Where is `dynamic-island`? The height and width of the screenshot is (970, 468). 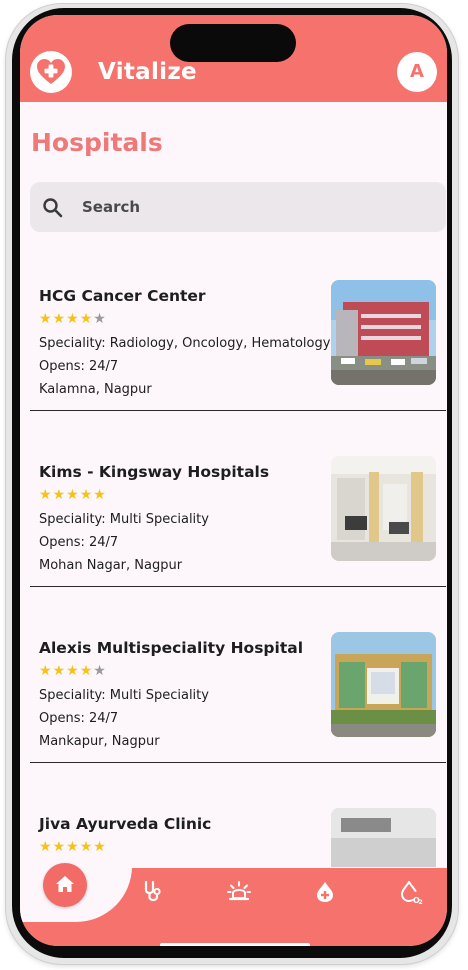
dynamic-island is located at coordinates (233, 43).